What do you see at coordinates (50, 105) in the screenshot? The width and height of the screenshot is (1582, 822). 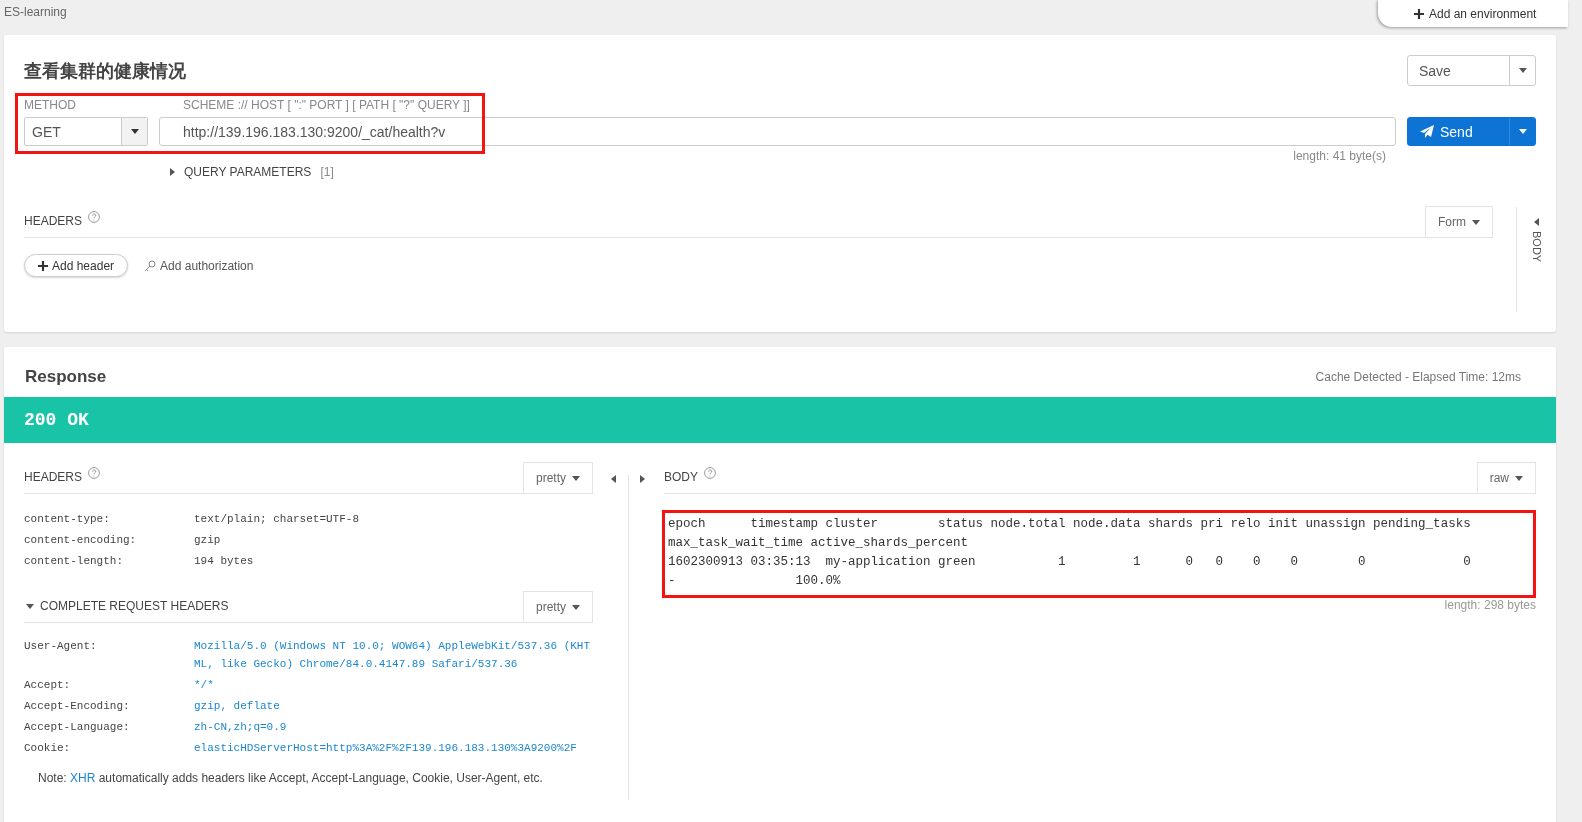 I see `method-label: METHOD` at bounding box center [50, 105].